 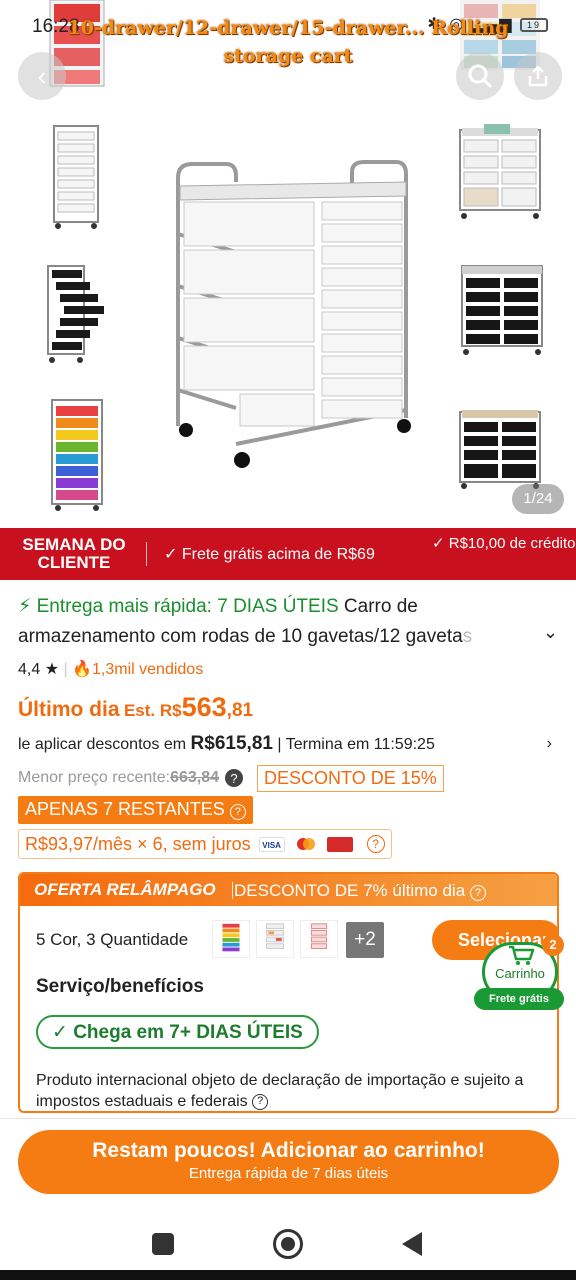 What do you see at coordinates (120, 986) in the screenshot?
I see `service-title: Serviço/benefícios` at bounding box center [120, 986].